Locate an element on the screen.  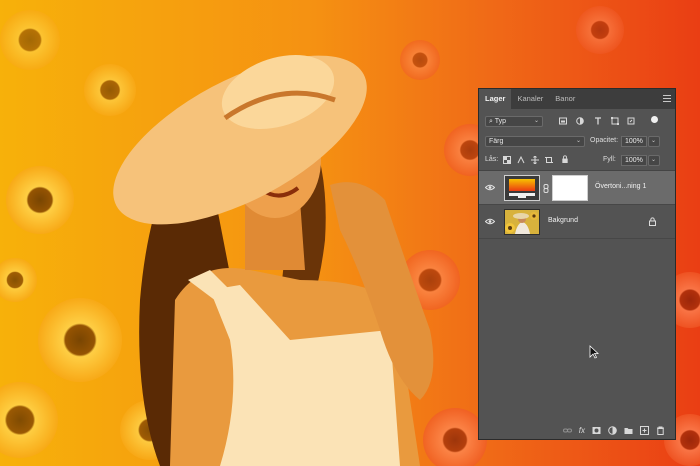
panel-menu-icon is located at coordinates (667, 98).